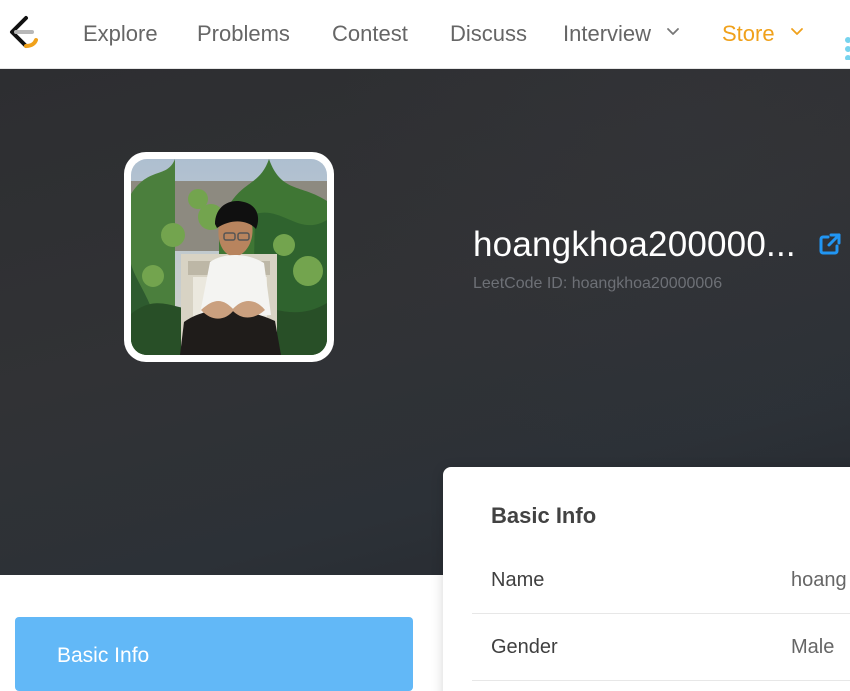 Image resolution: width=850 pixels, height=691 pixels. Describe the element at coordinates (214, 654) in the screenshot. I see `basic-info-section-tab: Basic Info` at that location.